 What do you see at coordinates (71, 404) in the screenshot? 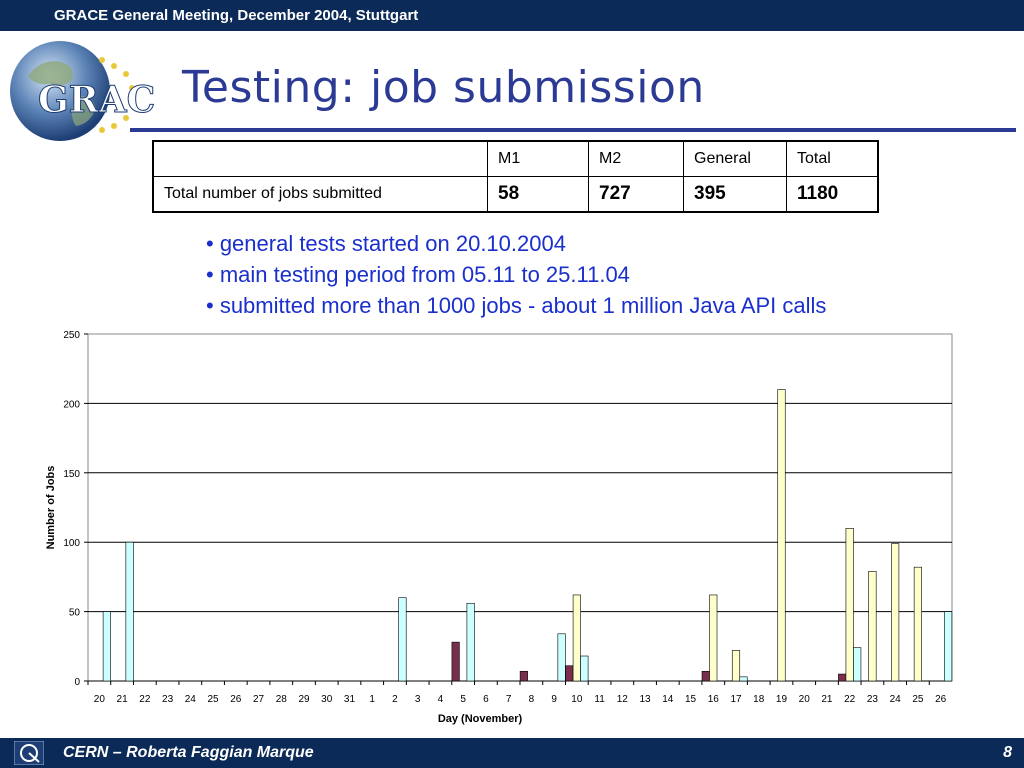
I see `y-tick-label: 200` at bounding box center [71, 404].